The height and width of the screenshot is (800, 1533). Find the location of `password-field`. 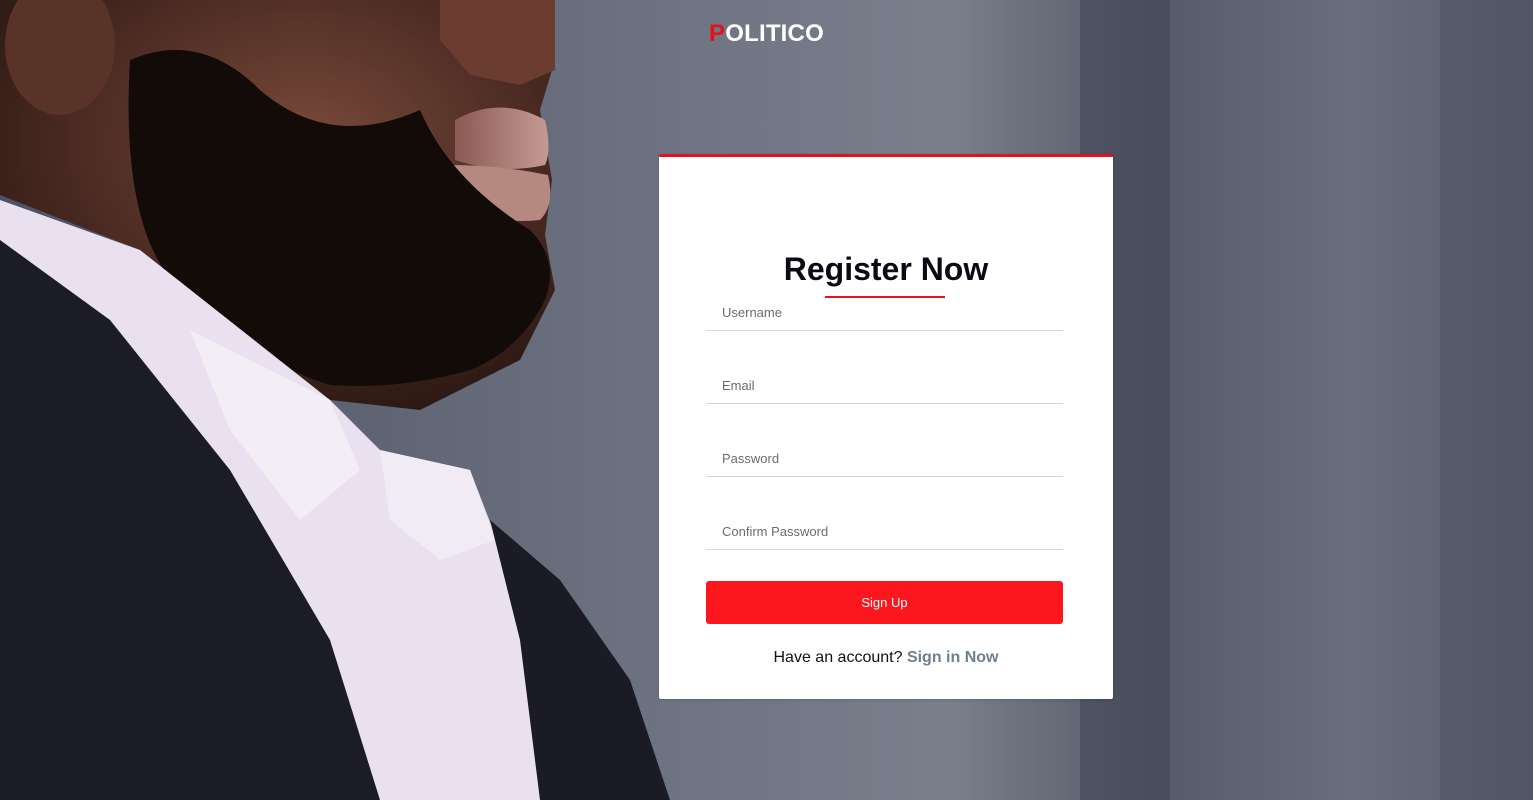

password-field is located at coordinates (884, 459).